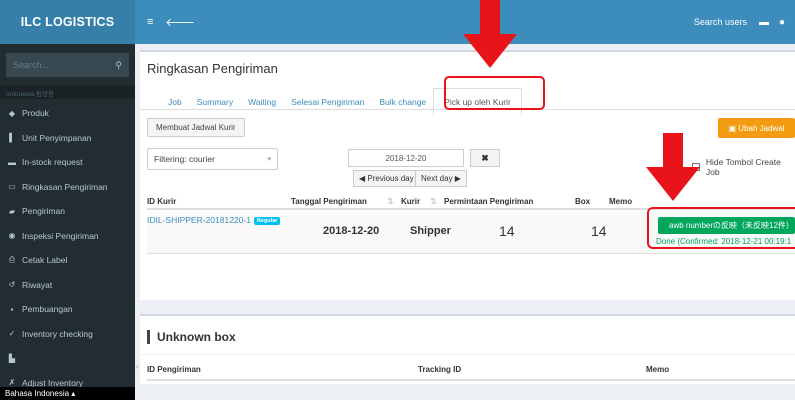 The height and width of the screenshot is (400, 795). What do you see at coordinates (485, 158) in the screenshot?
I see `clear-date-button: ✖` at bounding box center [485, 158].